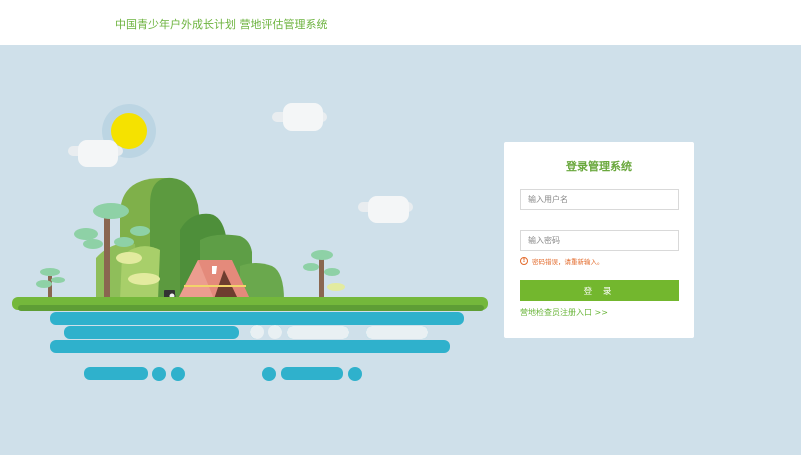  Describe the element at coordinates (400, 458) in the screenshot. I see `footer-strip` at that location.